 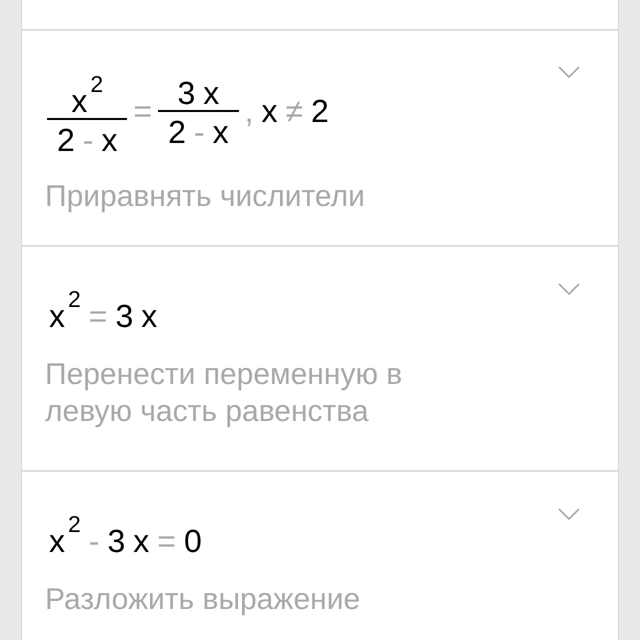 What do you see at coordinates (125, 535) in the screenshot?
I see `equation: x$^{2}$ - 3 x = 0` at bounding box center [125, 535].